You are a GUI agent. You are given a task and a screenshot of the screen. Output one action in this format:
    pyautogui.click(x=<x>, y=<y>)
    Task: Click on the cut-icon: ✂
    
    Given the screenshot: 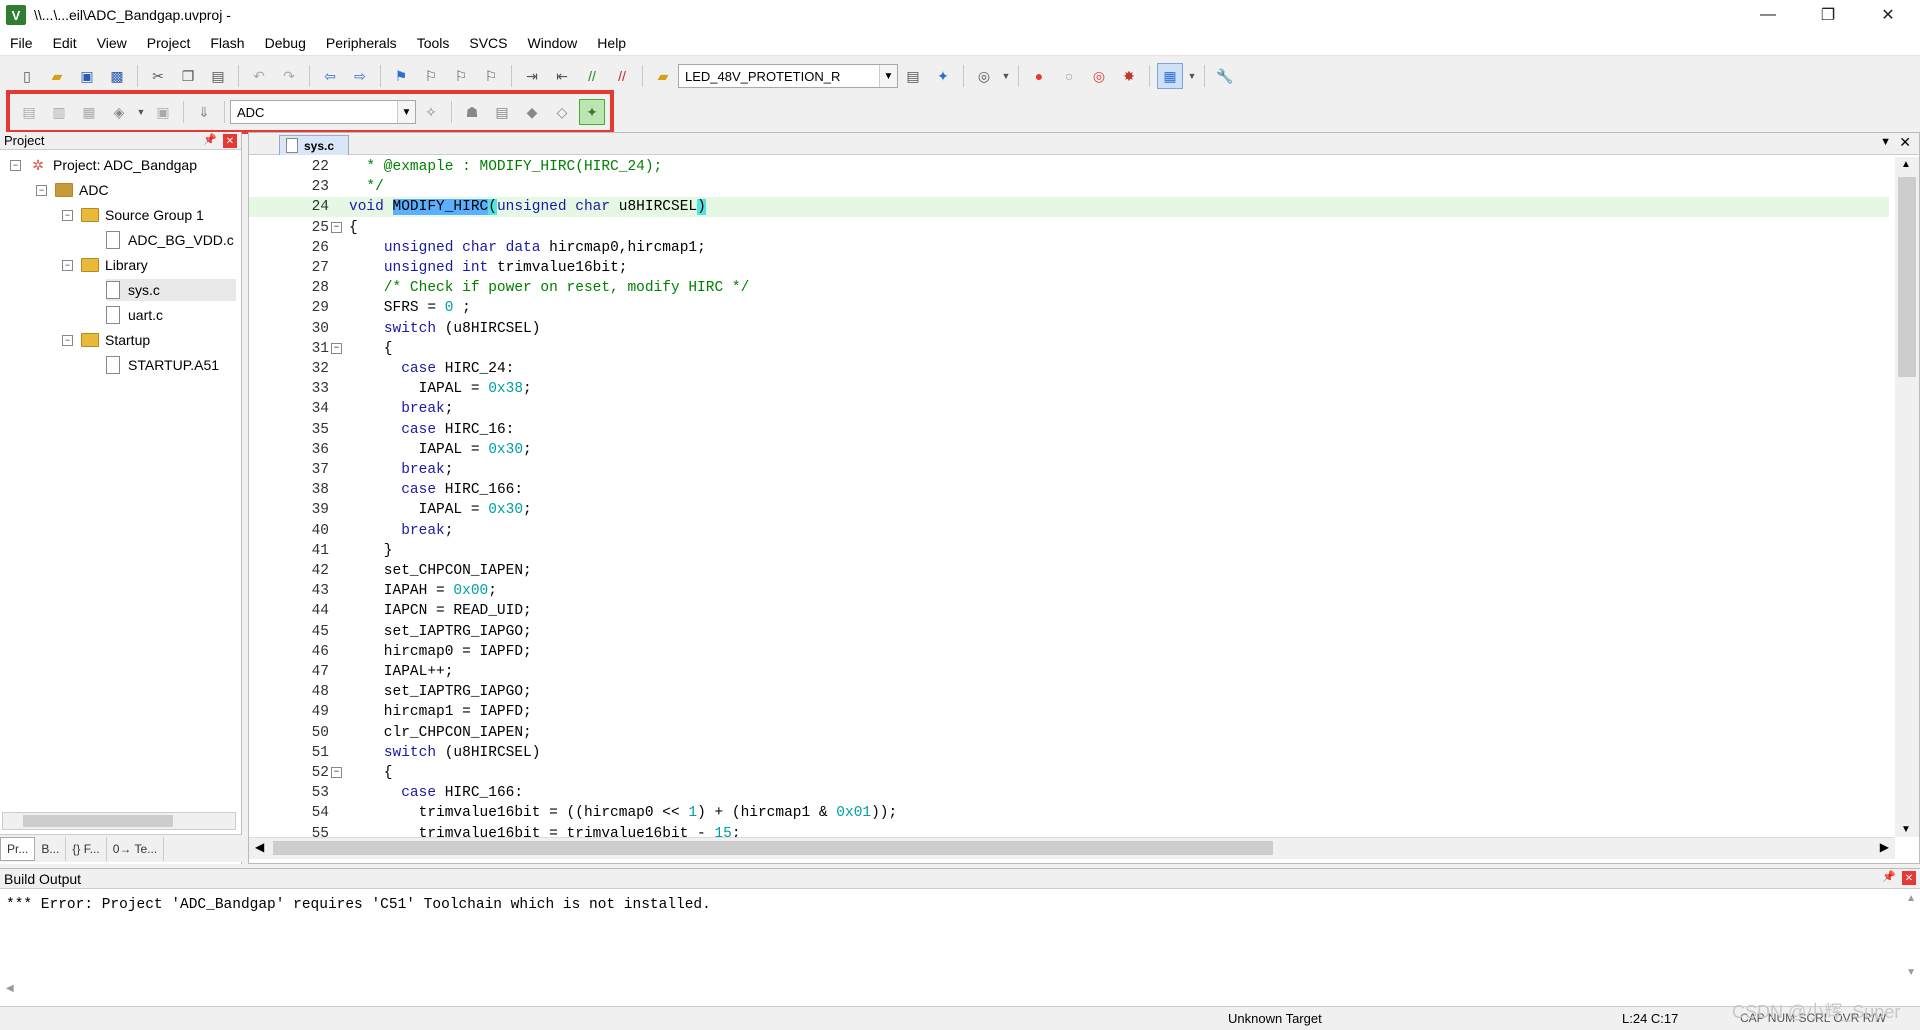 What is the action you would take?
    pyautogui.click(x=158, y=76)
    